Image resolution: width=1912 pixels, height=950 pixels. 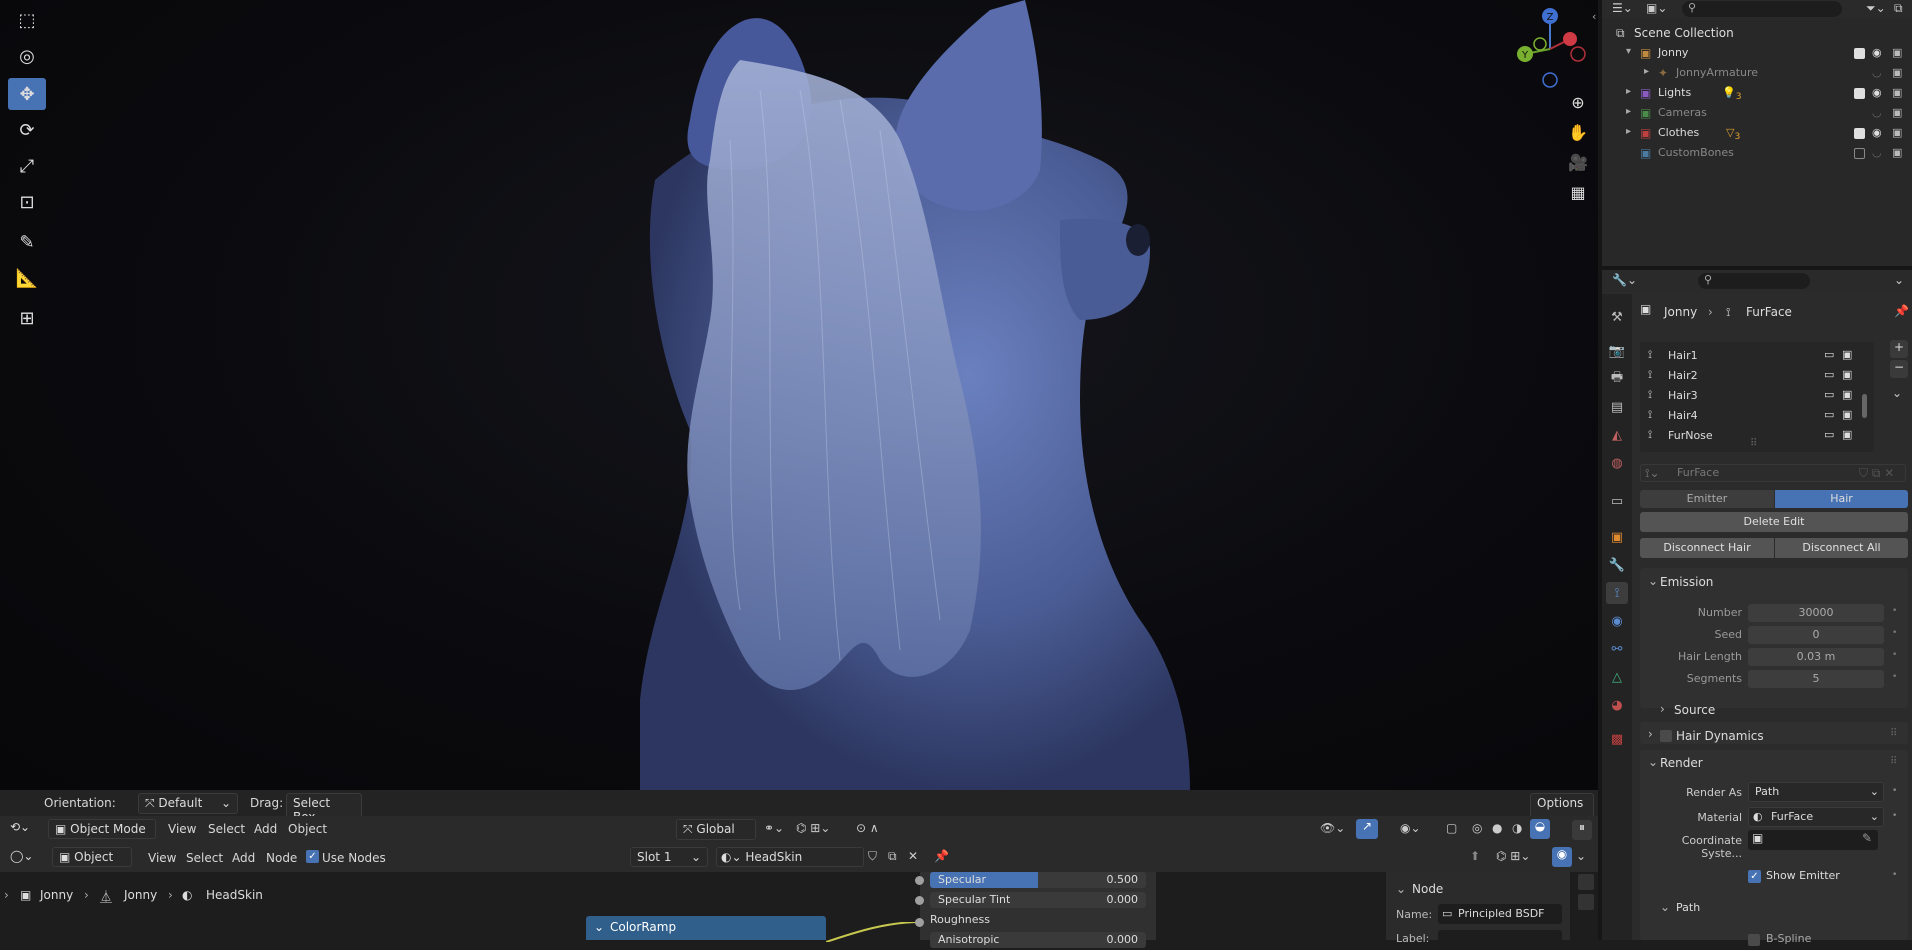 I want to click on pan-hand-icon: ✋, so click(x=1578, y=132).